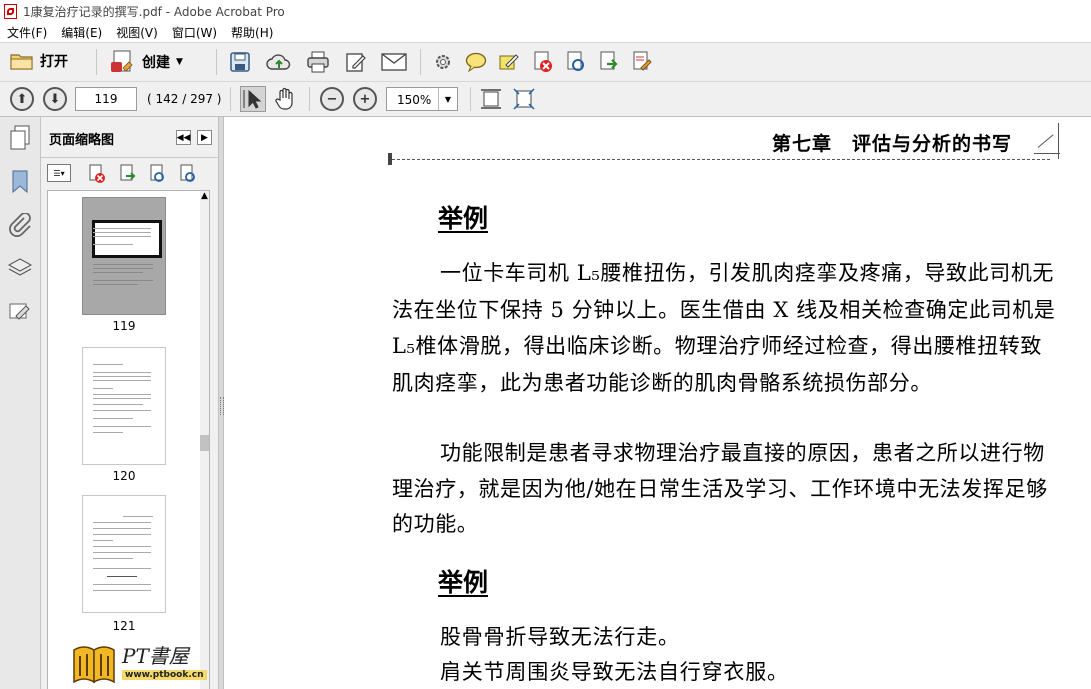  What do you see at coordinates (279, 62) in the screenshot?
I see `cloud-upload-icon` at bounding box center [279, 62].